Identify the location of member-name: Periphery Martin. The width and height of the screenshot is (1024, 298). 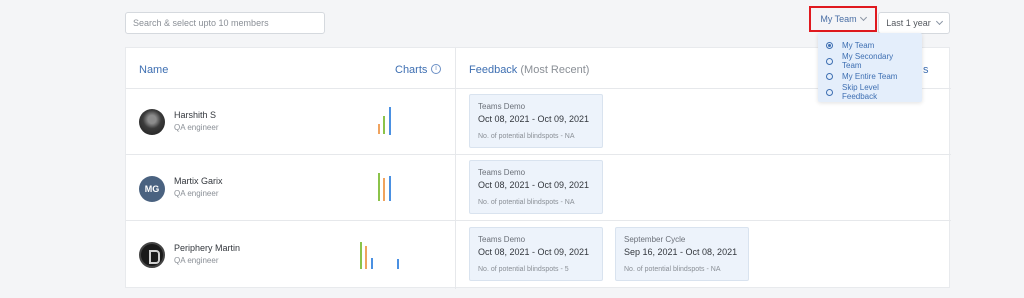
(207, 248).